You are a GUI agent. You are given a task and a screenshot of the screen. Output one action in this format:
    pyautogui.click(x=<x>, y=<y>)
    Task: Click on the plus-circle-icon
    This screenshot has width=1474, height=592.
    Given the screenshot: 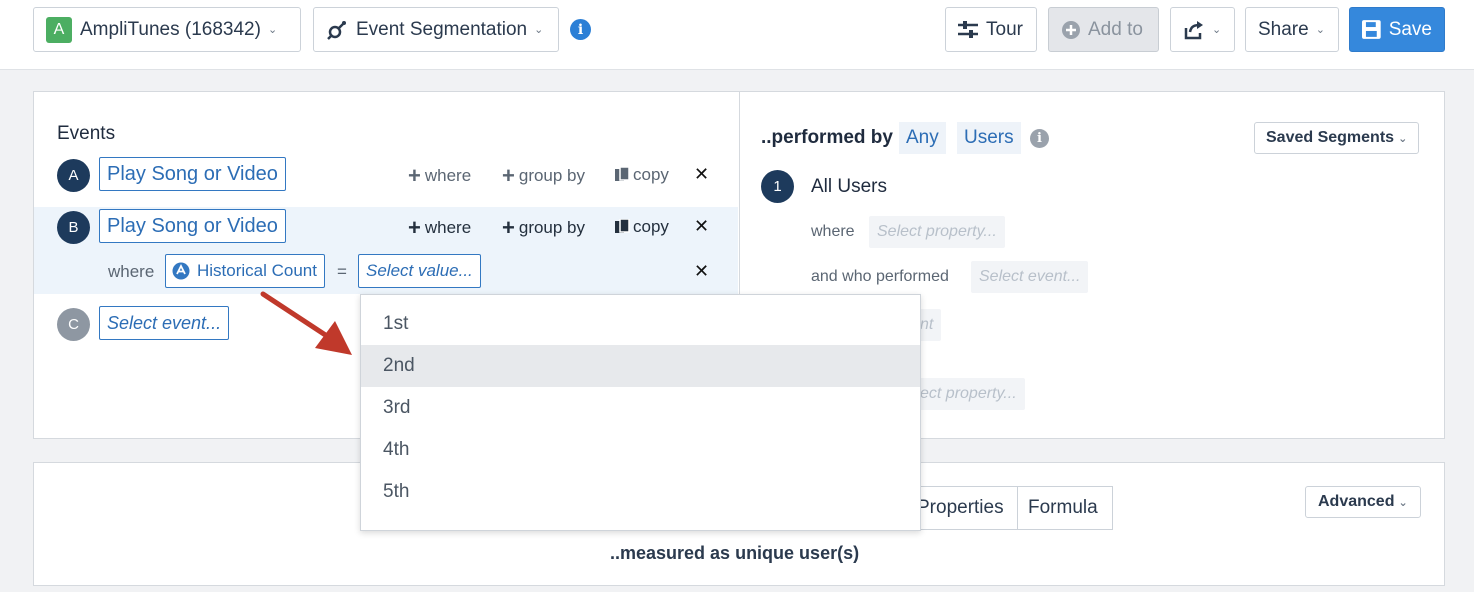 What is the action you would take?
    pyautogui.click(x=1071, y=29)
    